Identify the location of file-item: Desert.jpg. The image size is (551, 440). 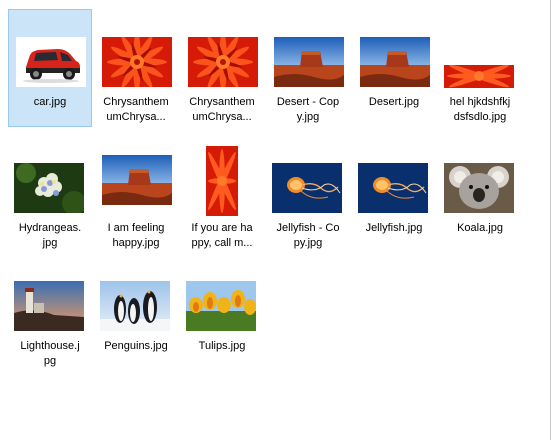
(394, 68).